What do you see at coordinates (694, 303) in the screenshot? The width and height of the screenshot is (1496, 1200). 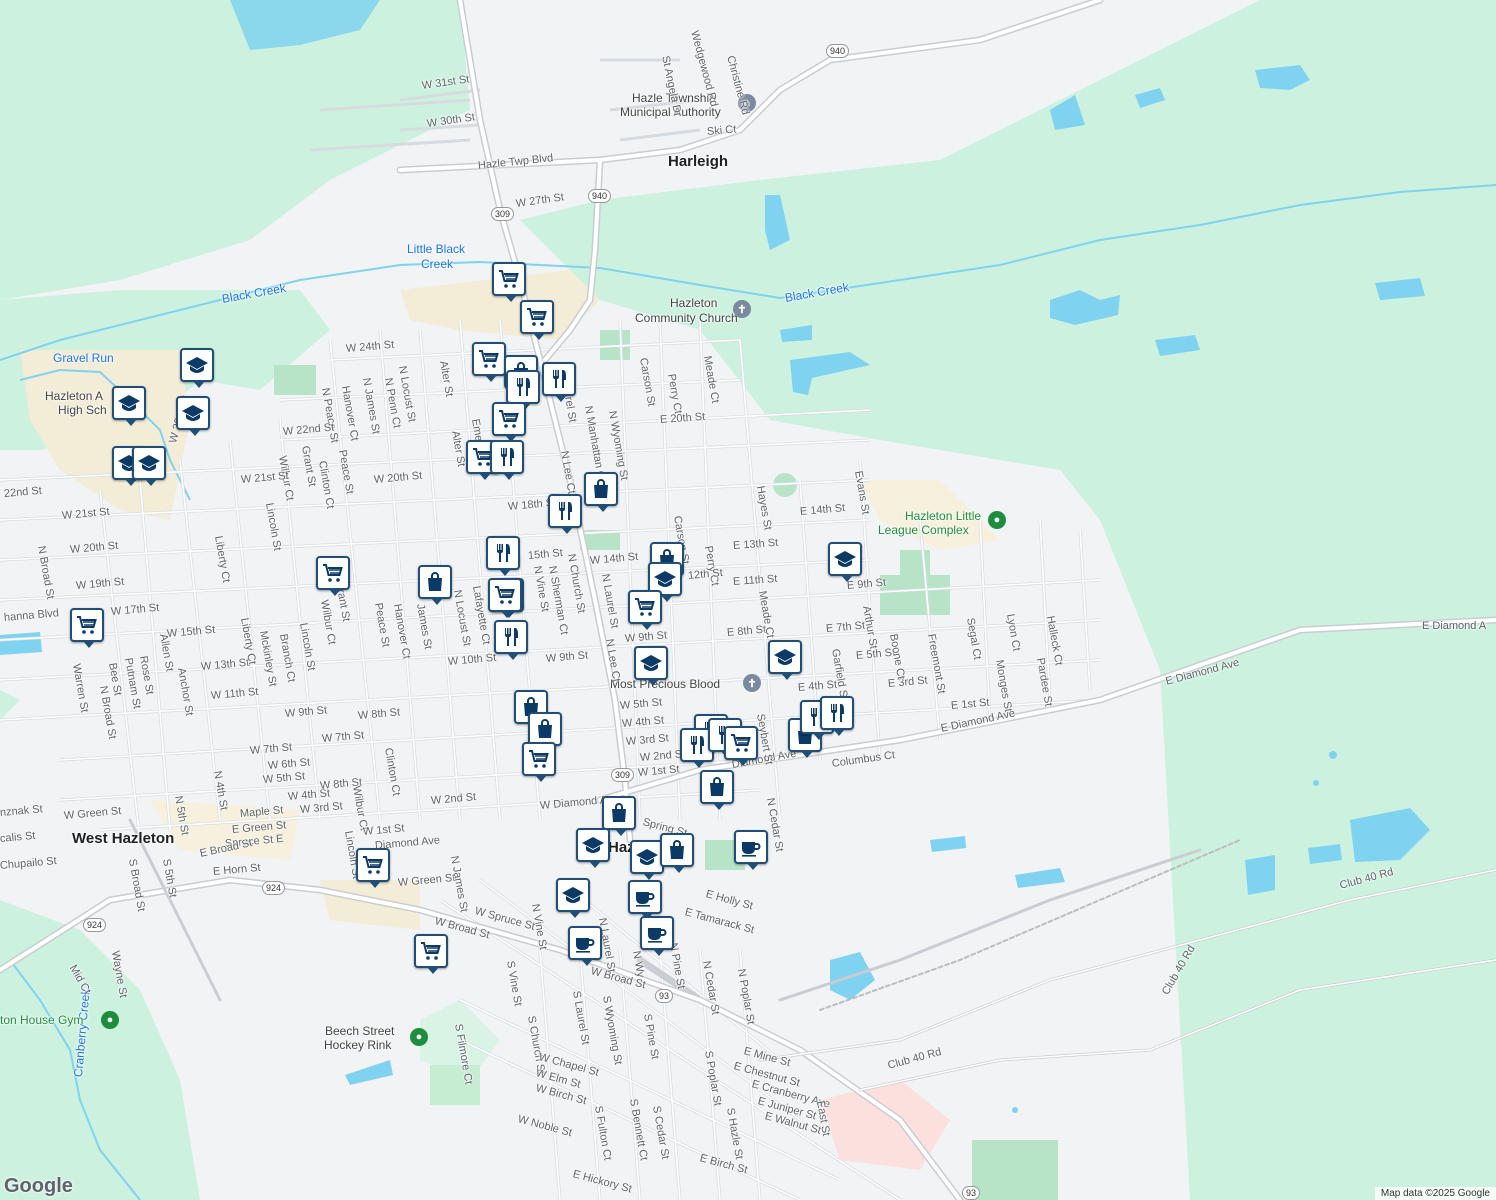 I see `poi-label-hazleton-community-church-1: Hazleton` at bounding box center [694, 303].